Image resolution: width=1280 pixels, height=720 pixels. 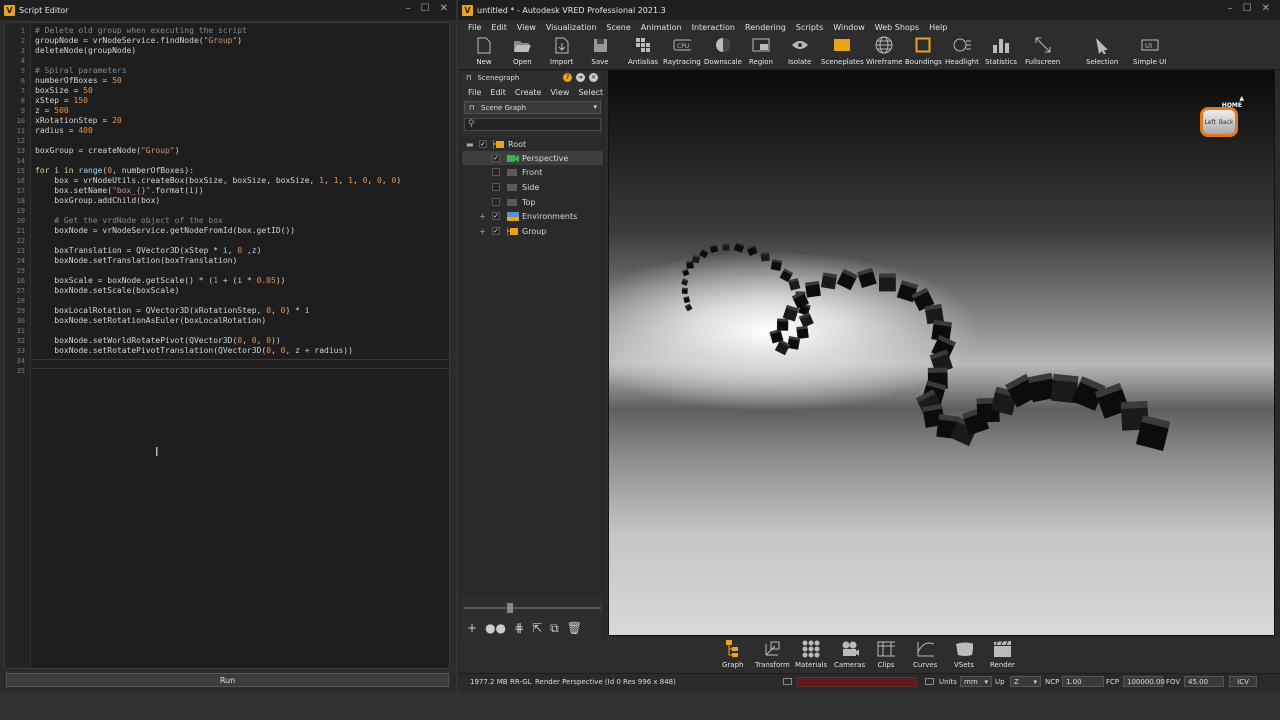 I want to click on sceneplates-button: Sceneplates, so click(x=842, y=51).